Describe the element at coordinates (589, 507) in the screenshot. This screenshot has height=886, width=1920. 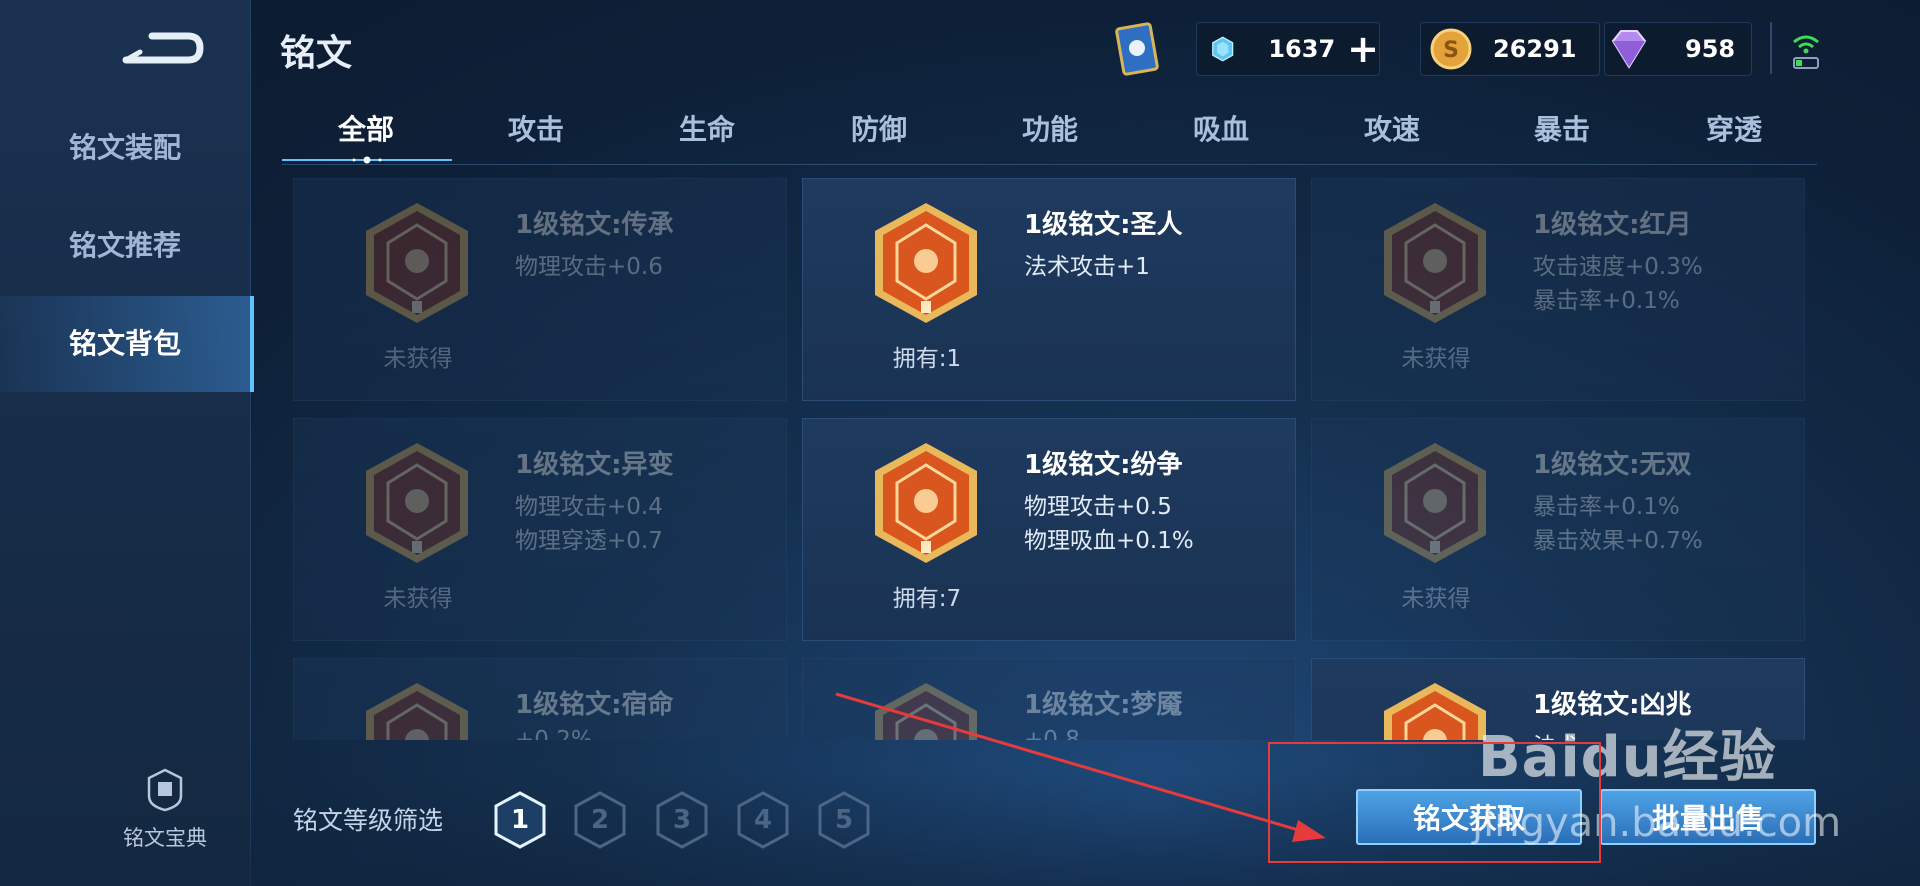
I see `inscription-attribute: 物理攻击+0.4` at that location.